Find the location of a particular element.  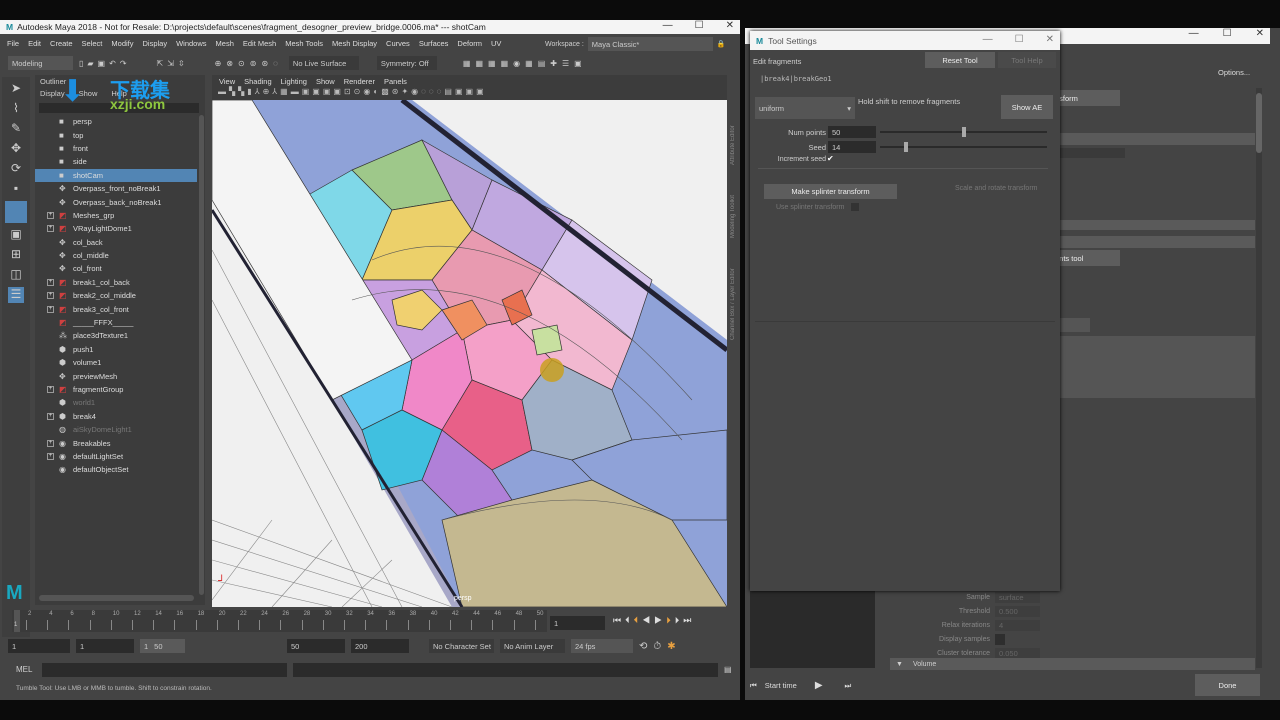

lock-icon: 🔒 is located at coordinates (721, 44).